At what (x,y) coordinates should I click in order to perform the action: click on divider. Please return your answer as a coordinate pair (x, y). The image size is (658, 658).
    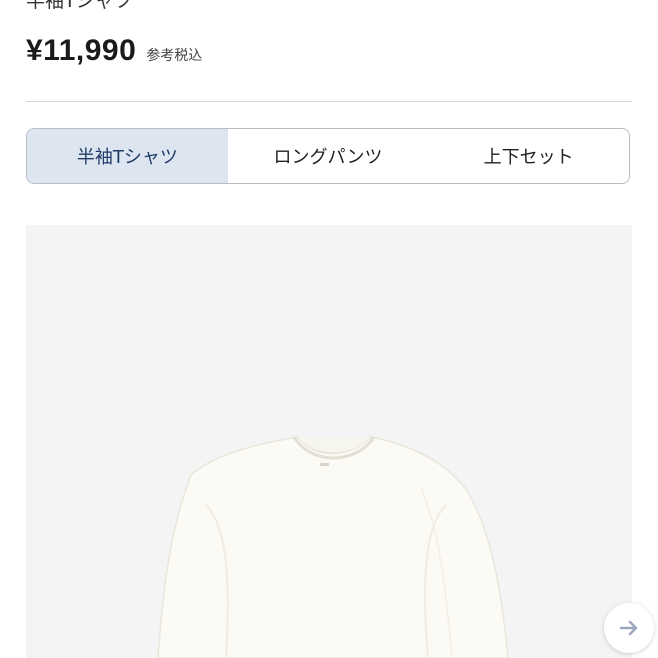
    Looking at the image, I should click on (329, 101).